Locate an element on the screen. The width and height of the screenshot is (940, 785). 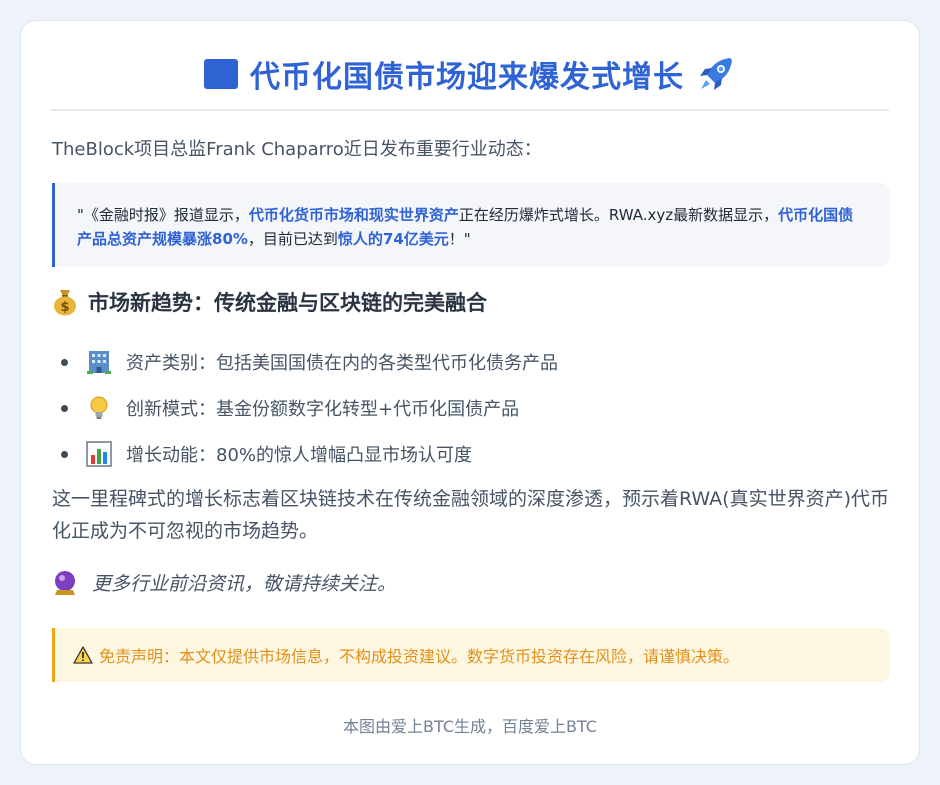
money-bag-icon: $ is located at coordinates (65, 303).